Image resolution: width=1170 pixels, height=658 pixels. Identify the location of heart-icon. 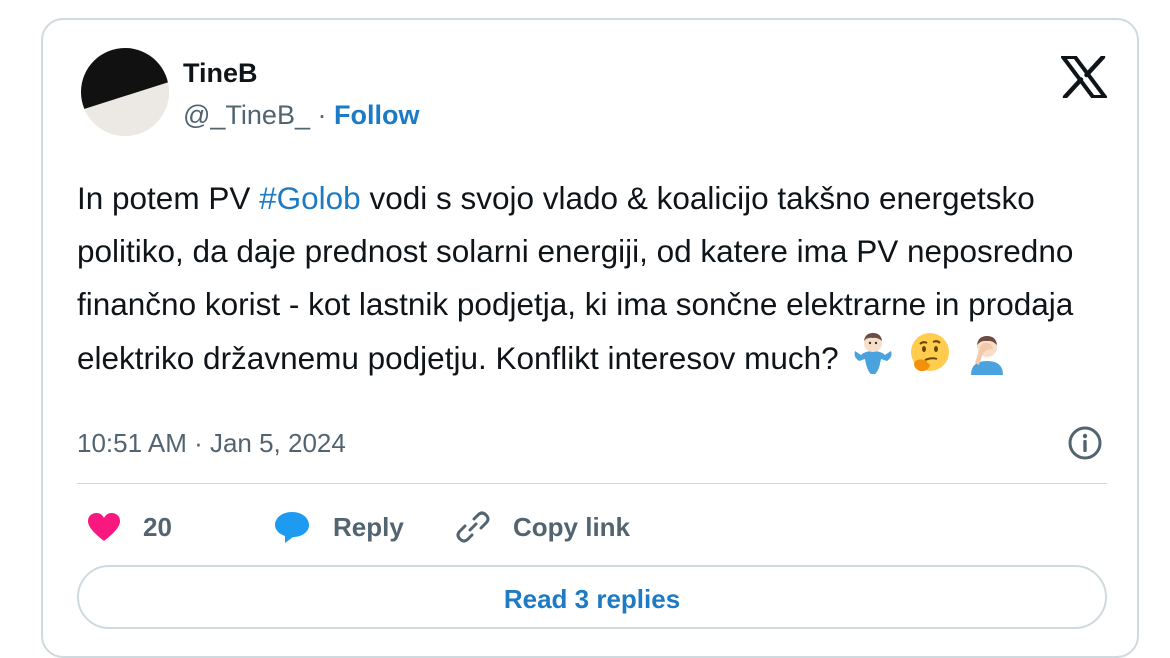
(104, 527).